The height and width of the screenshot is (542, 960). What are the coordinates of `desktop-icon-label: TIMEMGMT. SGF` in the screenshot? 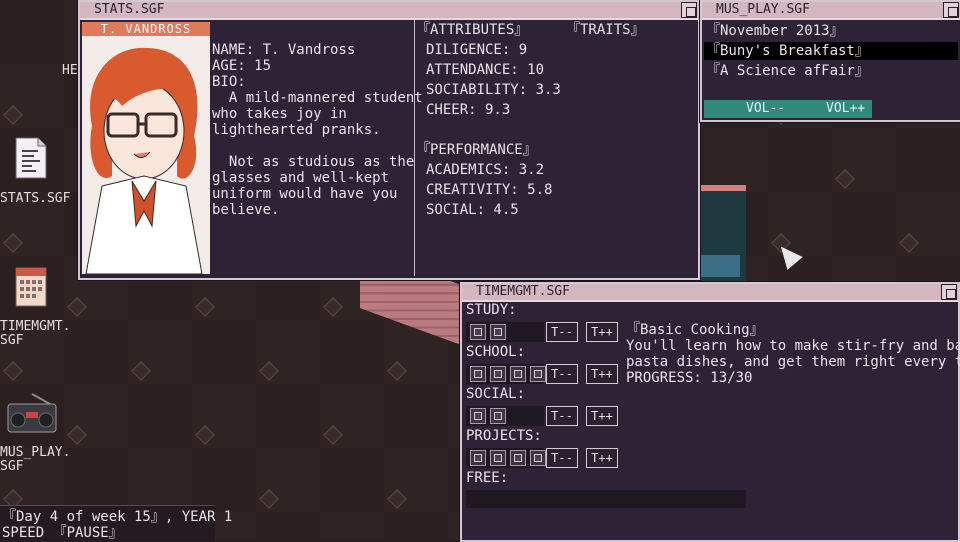 It's located at (35, 333).